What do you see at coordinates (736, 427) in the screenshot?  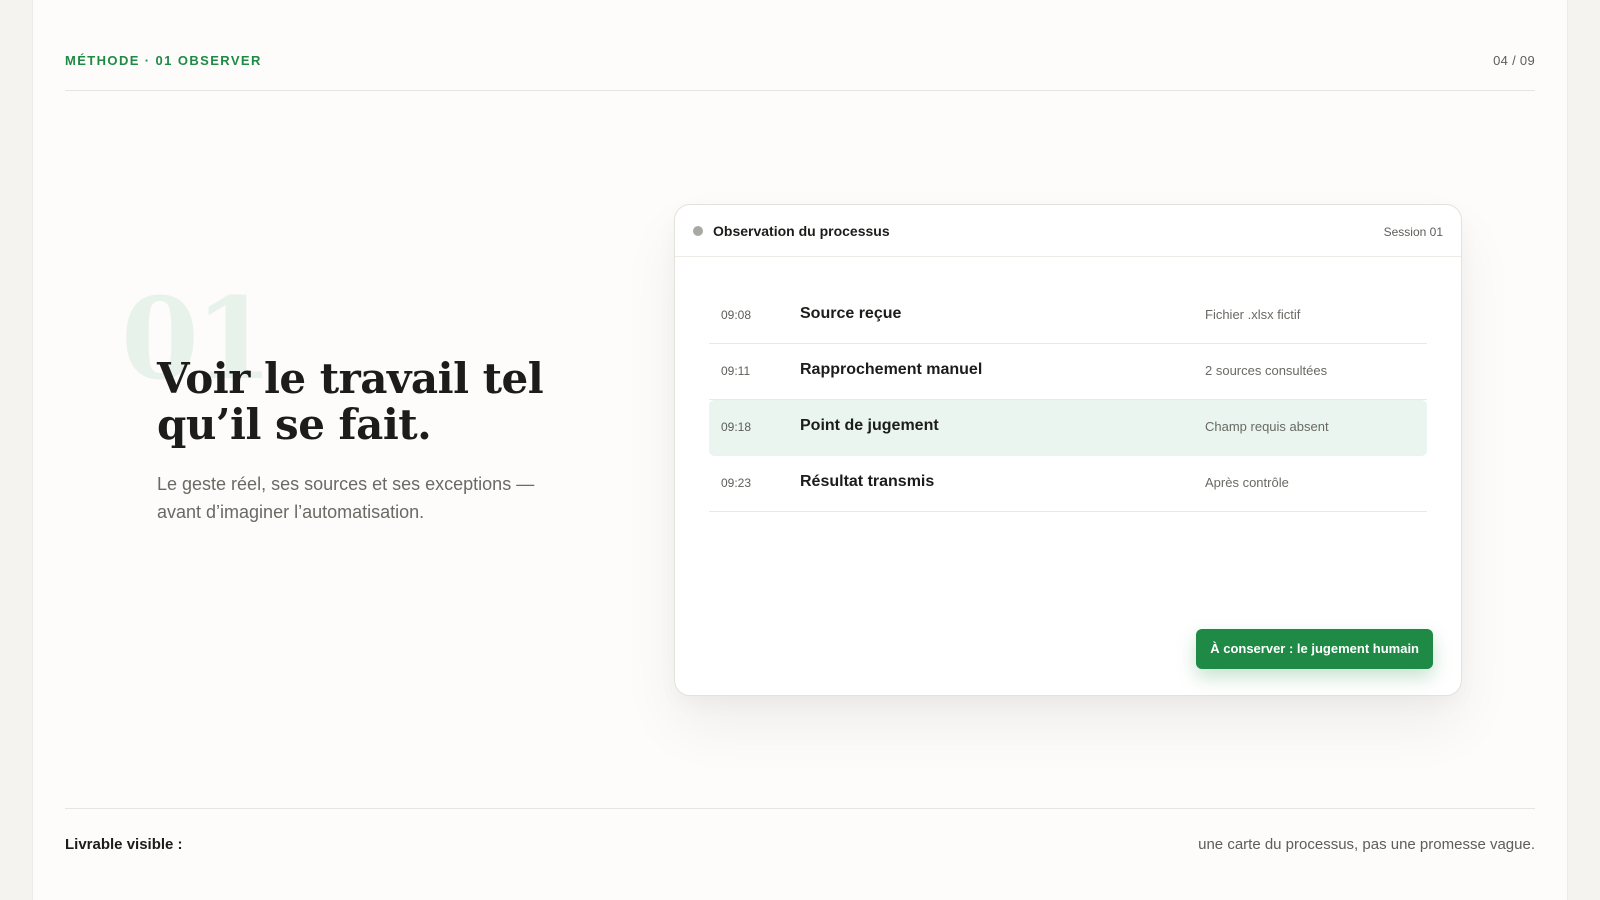 I see `row-time: 09:18` at bounding box center [736, 427].